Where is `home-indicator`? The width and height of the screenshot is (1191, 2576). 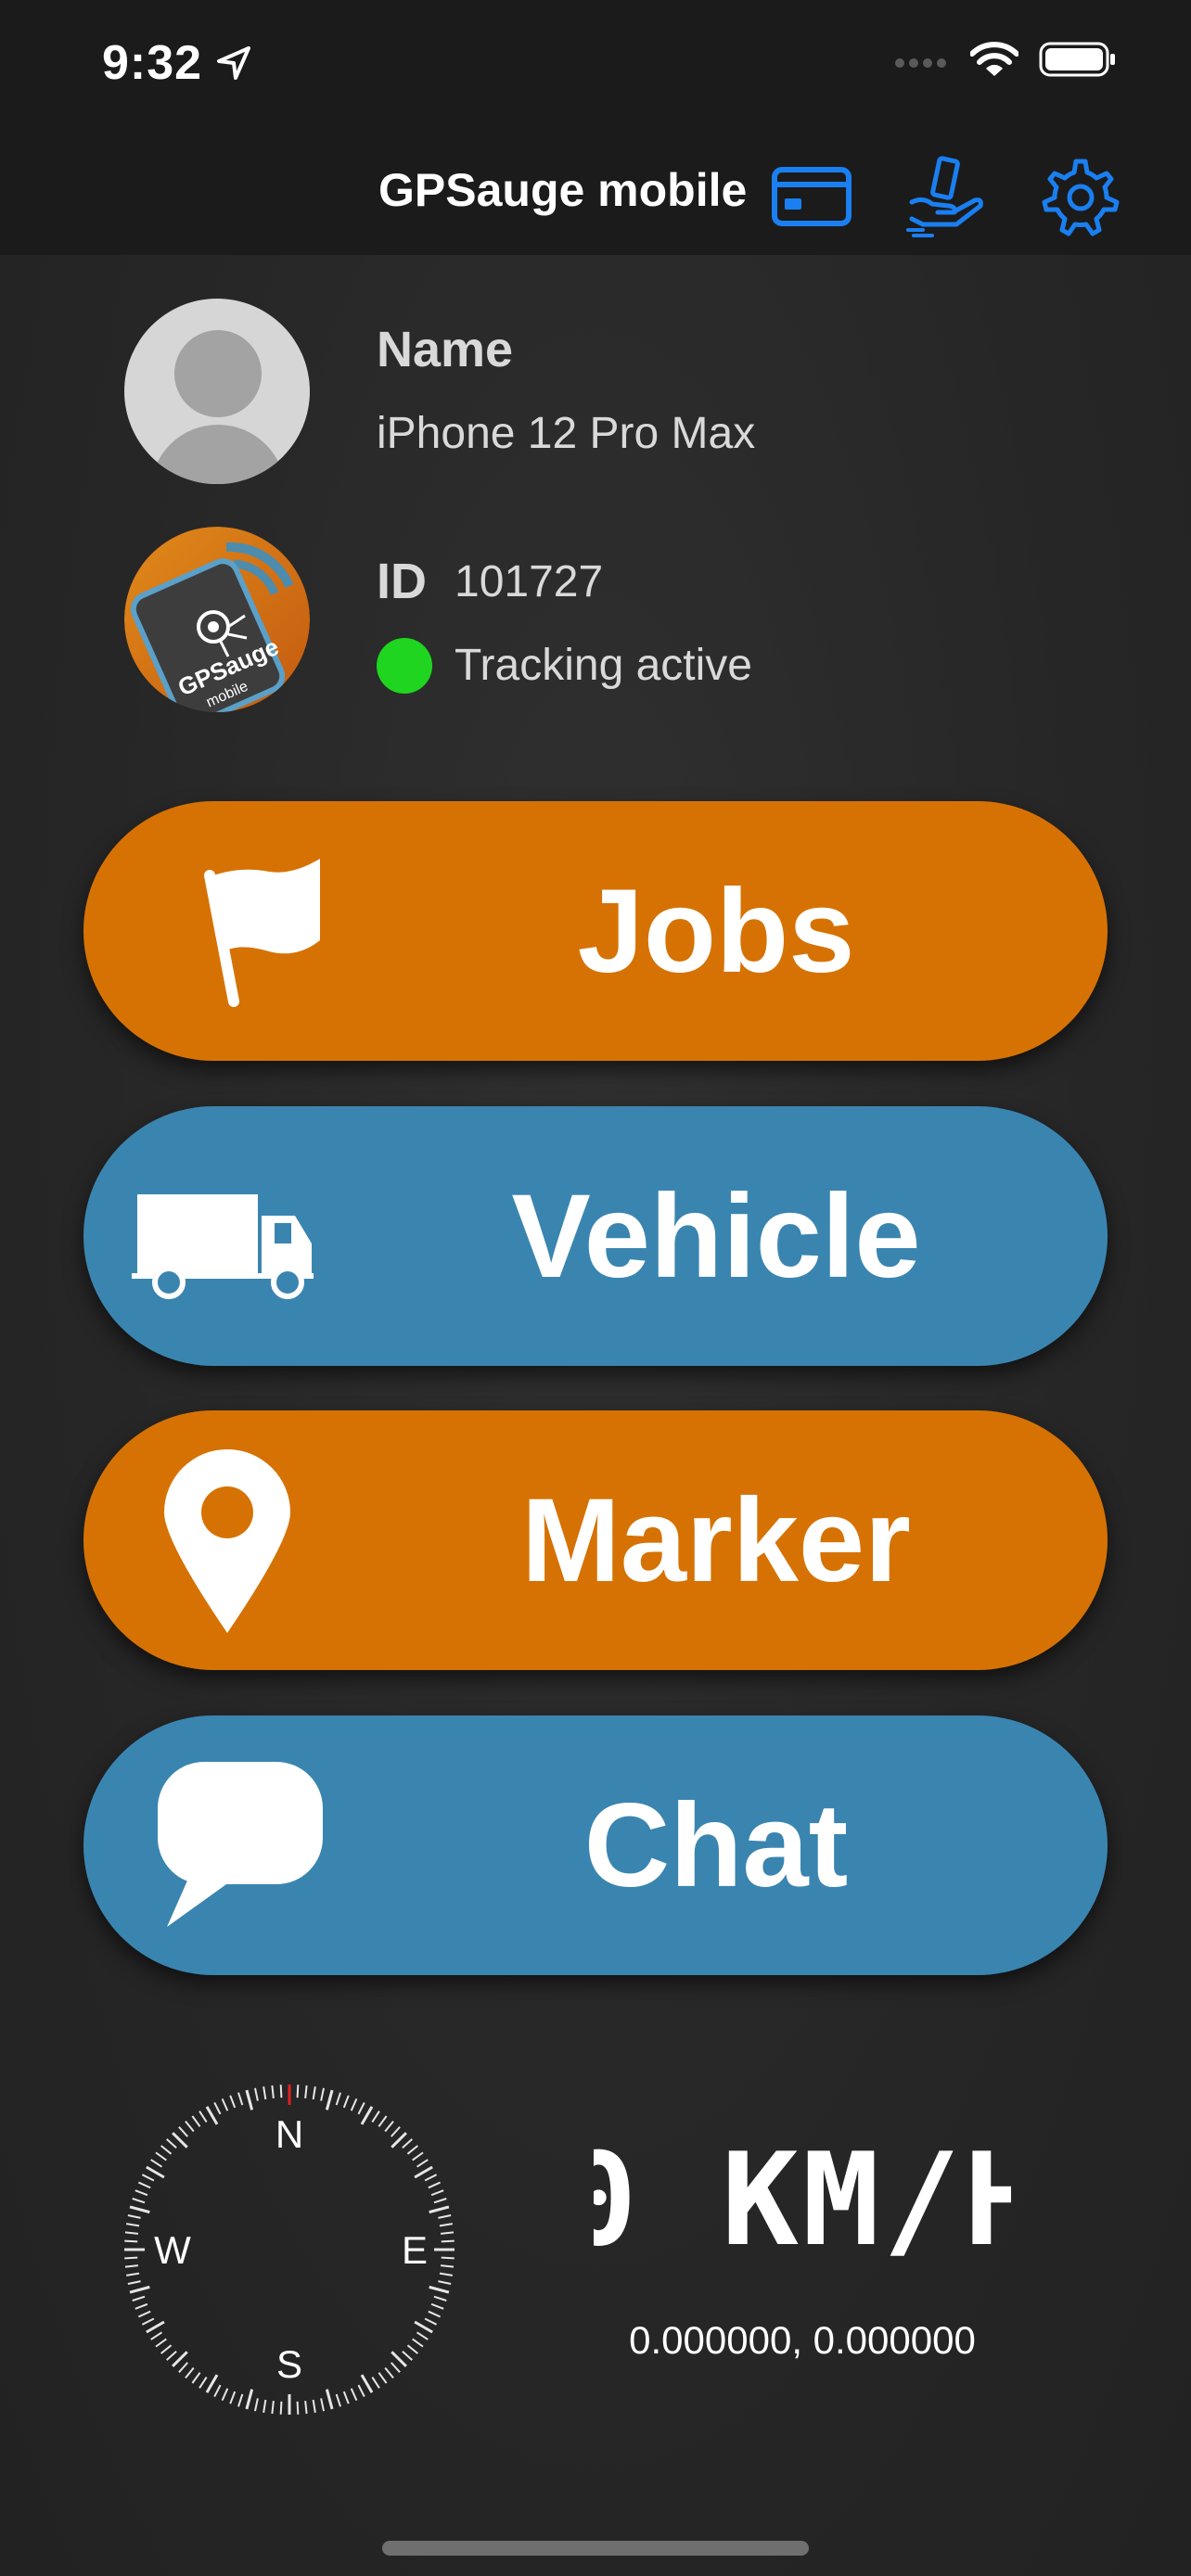 home-indicator is located at coordinates (595, 2548).